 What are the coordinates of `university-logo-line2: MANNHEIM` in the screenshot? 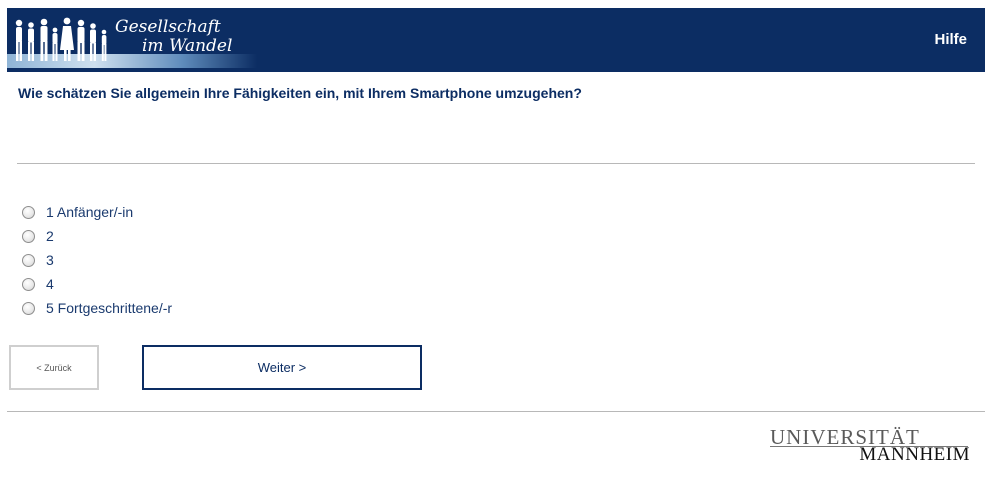 It's located at (914, 454).